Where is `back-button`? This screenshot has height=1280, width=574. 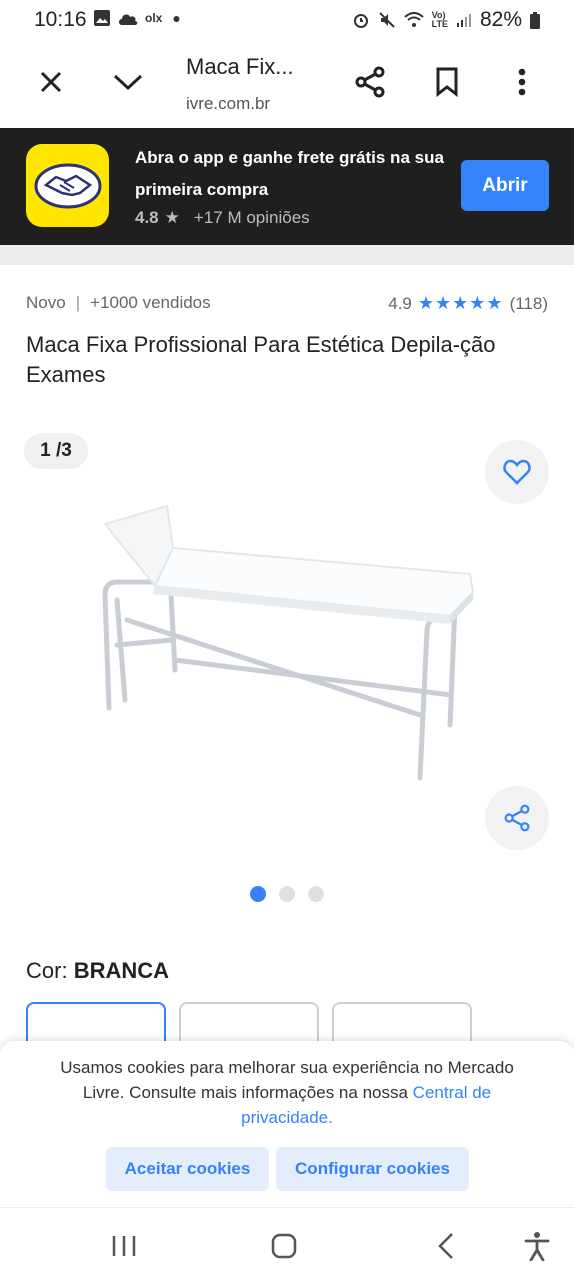 back-button is located at coordinates (446, 1246).